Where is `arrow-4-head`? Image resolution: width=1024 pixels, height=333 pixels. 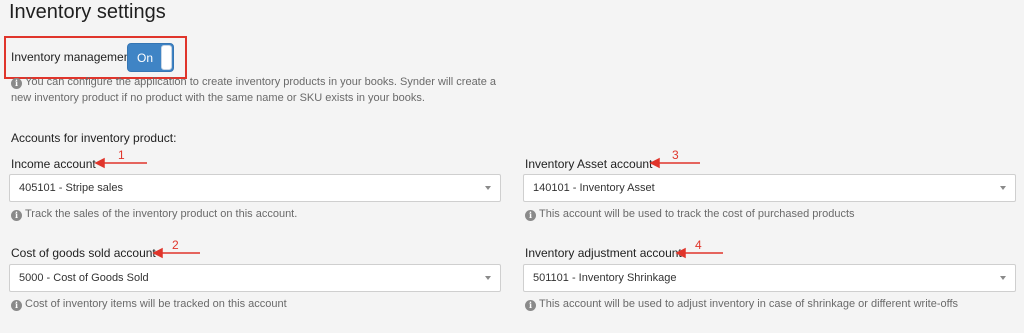
arrow-4-head is located at coordinates (680, 253).